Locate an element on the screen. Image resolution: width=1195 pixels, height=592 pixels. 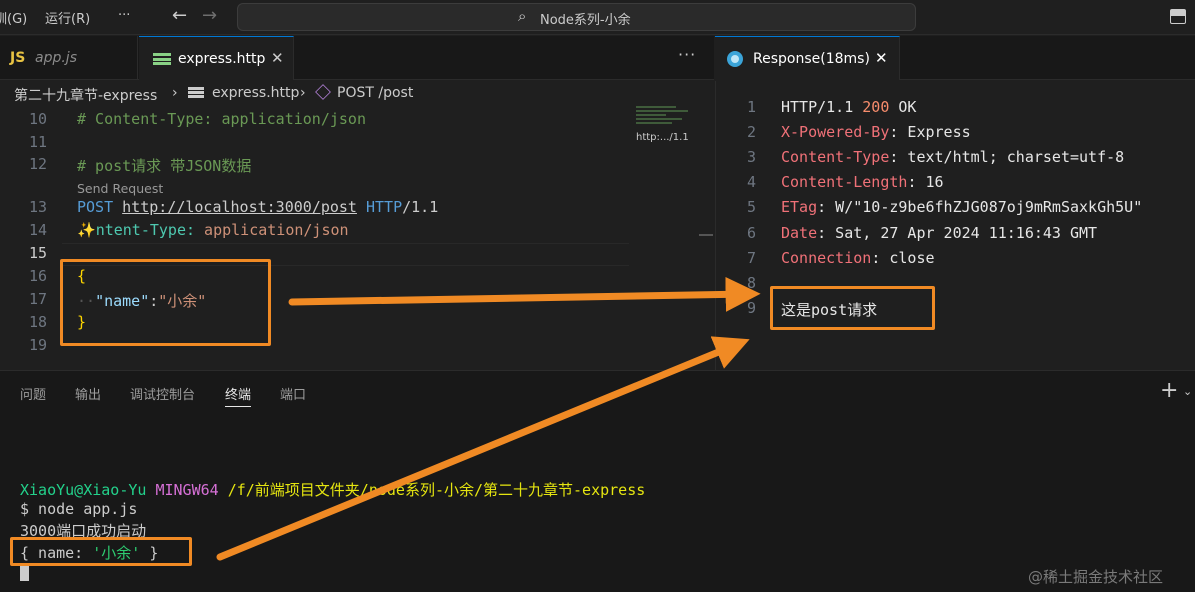
annotation-box-request-body is located at coordinates (165, 302).